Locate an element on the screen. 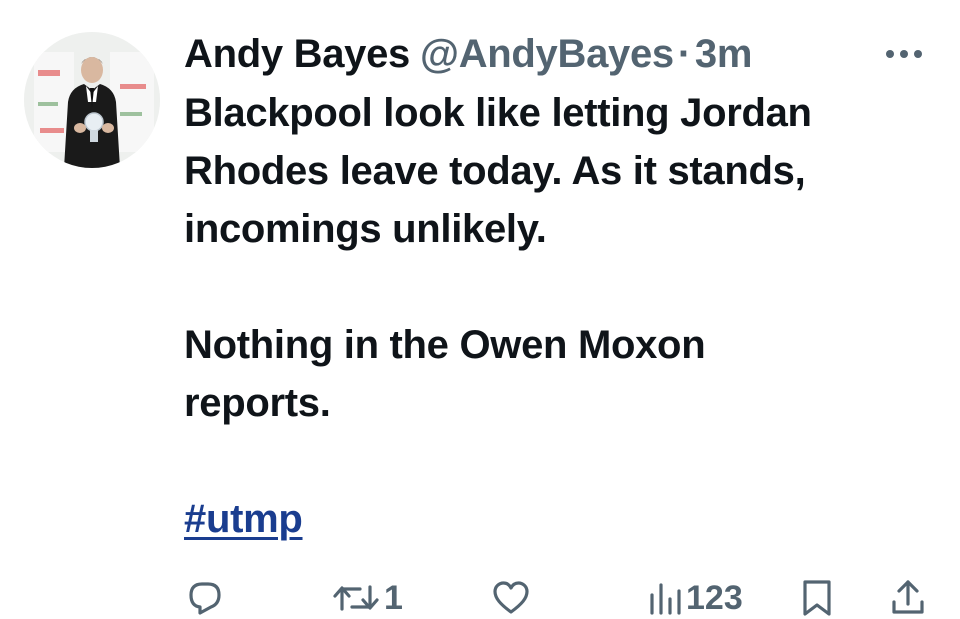 This screenshot has height=619, width=960. tweet-line: Blackpool look like letting Jordan is located at coordinates (498, 113).